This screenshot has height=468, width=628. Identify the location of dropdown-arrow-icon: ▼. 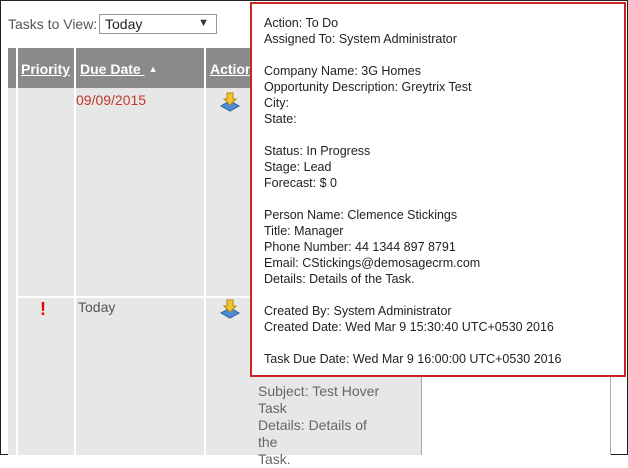
(203, 23).